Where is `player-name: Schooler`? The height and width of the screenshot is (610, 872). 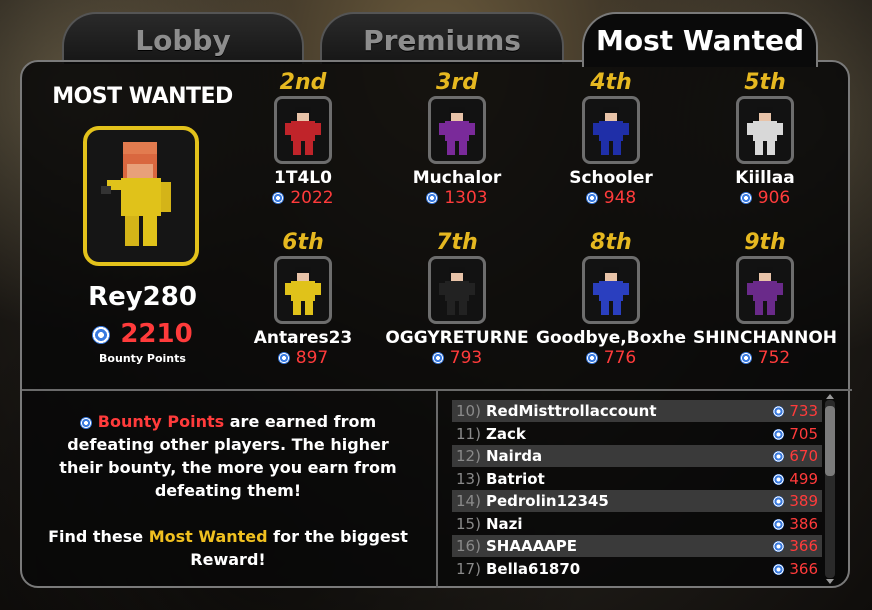 player-name: Schooler is located at coordinates (611, 178).